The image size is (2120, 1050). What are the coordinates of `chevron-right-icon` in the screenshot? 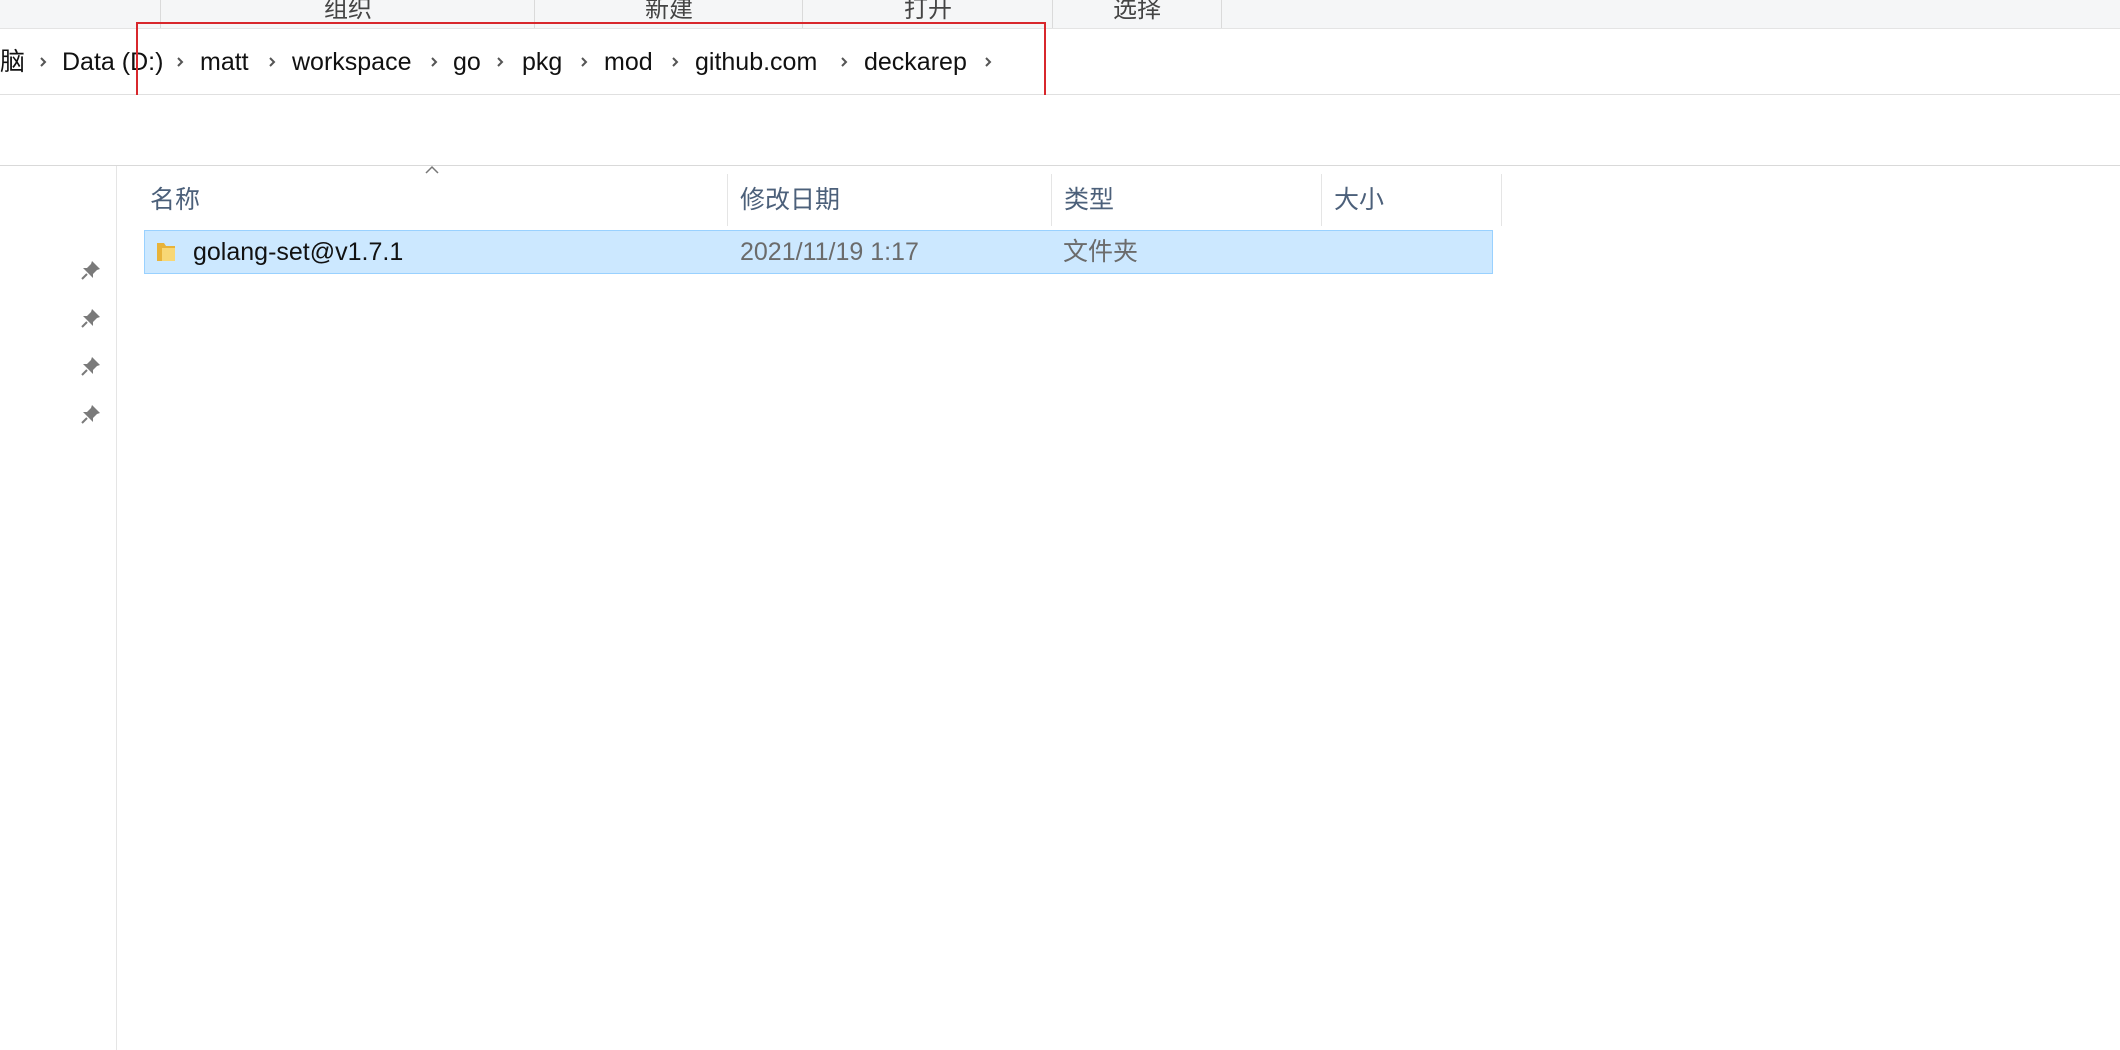 It's located at (43, 62).